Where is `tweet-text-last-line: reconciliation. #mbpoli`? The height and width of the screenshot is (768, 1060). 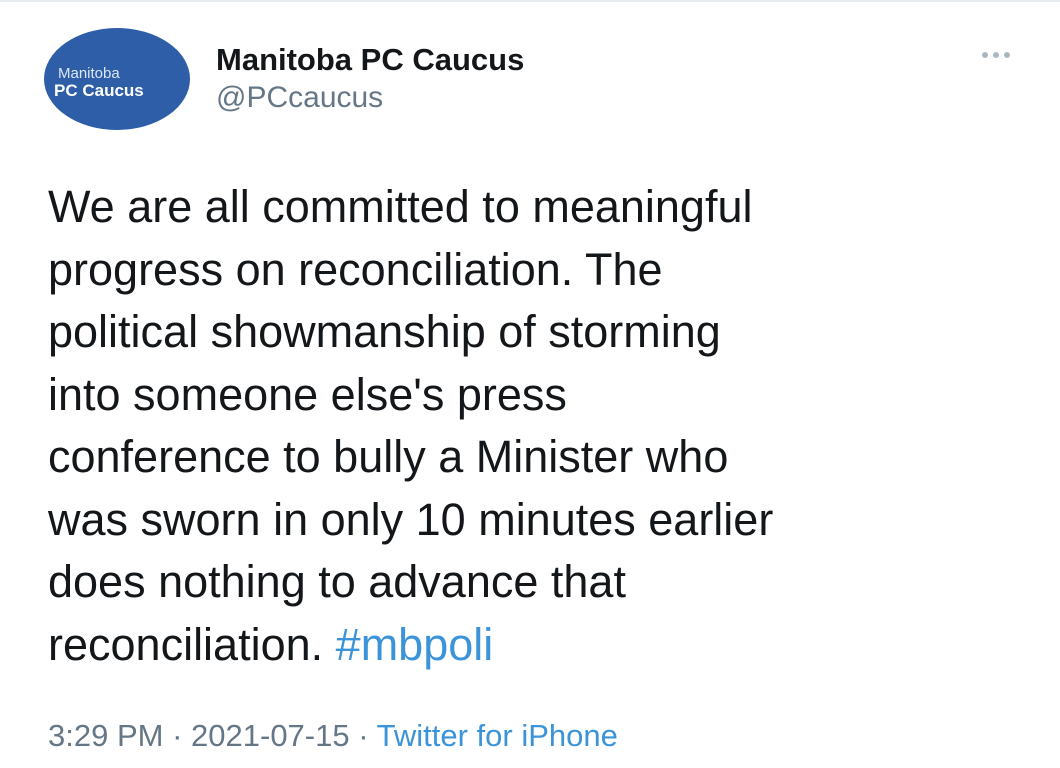 tweet-text-last-line: reconciliation. #mbpoli is located at coordinates (543, 645).